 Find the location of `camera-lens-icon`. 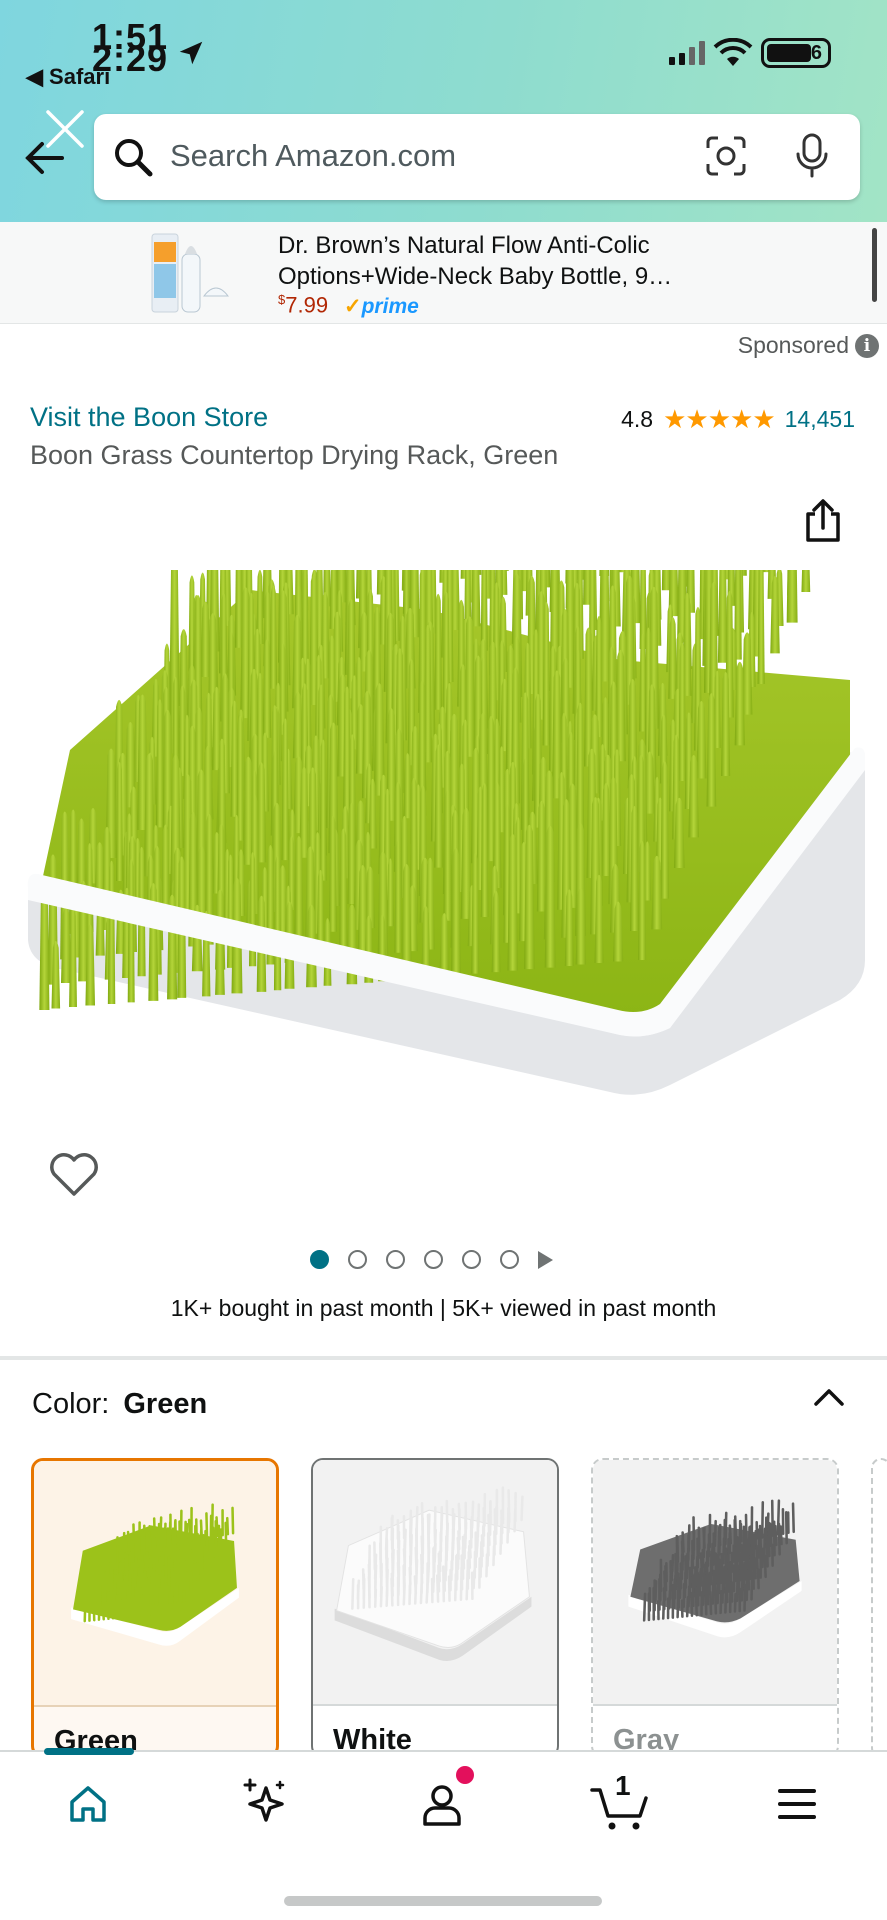

camera-lens-icon is located at coordinates (726, 156).